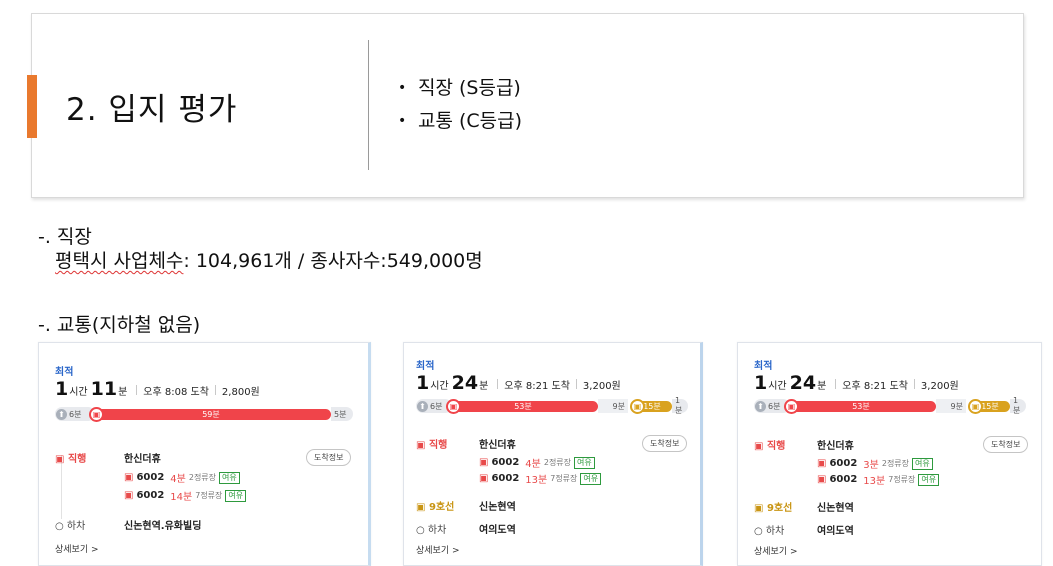 The image size is (1053, 566). I want to click on transport-heading: -. 교통(지하철 없음), so click(119, 325).